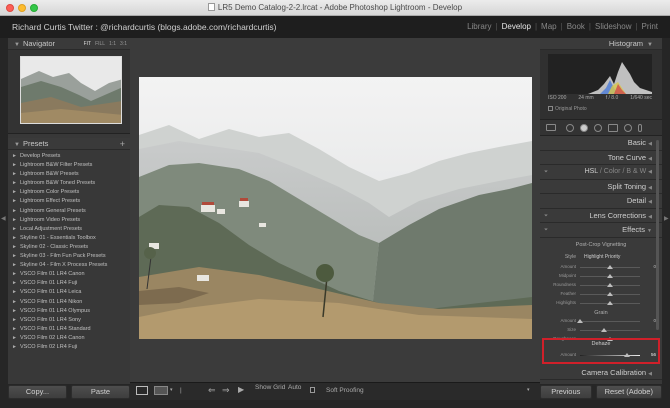 This screenshot has width=670, height=408. I want to click on preset-folder: ► Skyline 02 - Classic Presets, so click(71, 247).